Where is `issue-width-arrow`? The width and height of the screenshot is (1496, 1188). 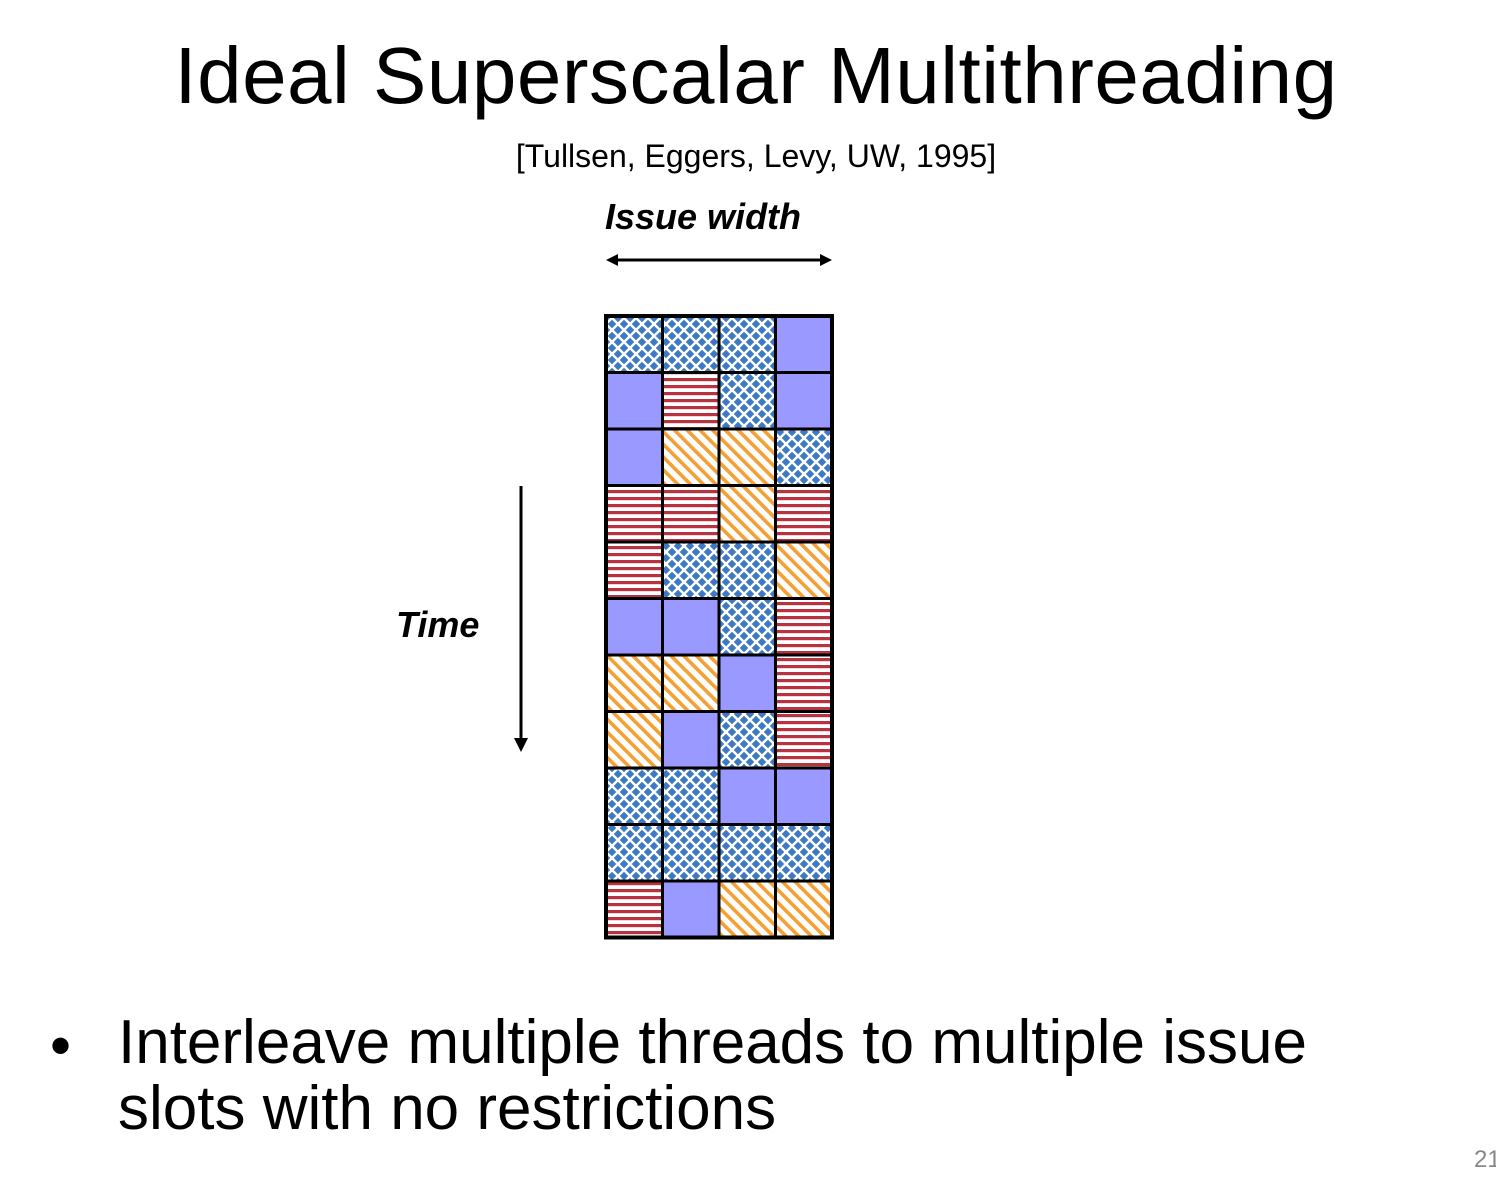 issue-width-arrow is located at coordinates (719, 260).